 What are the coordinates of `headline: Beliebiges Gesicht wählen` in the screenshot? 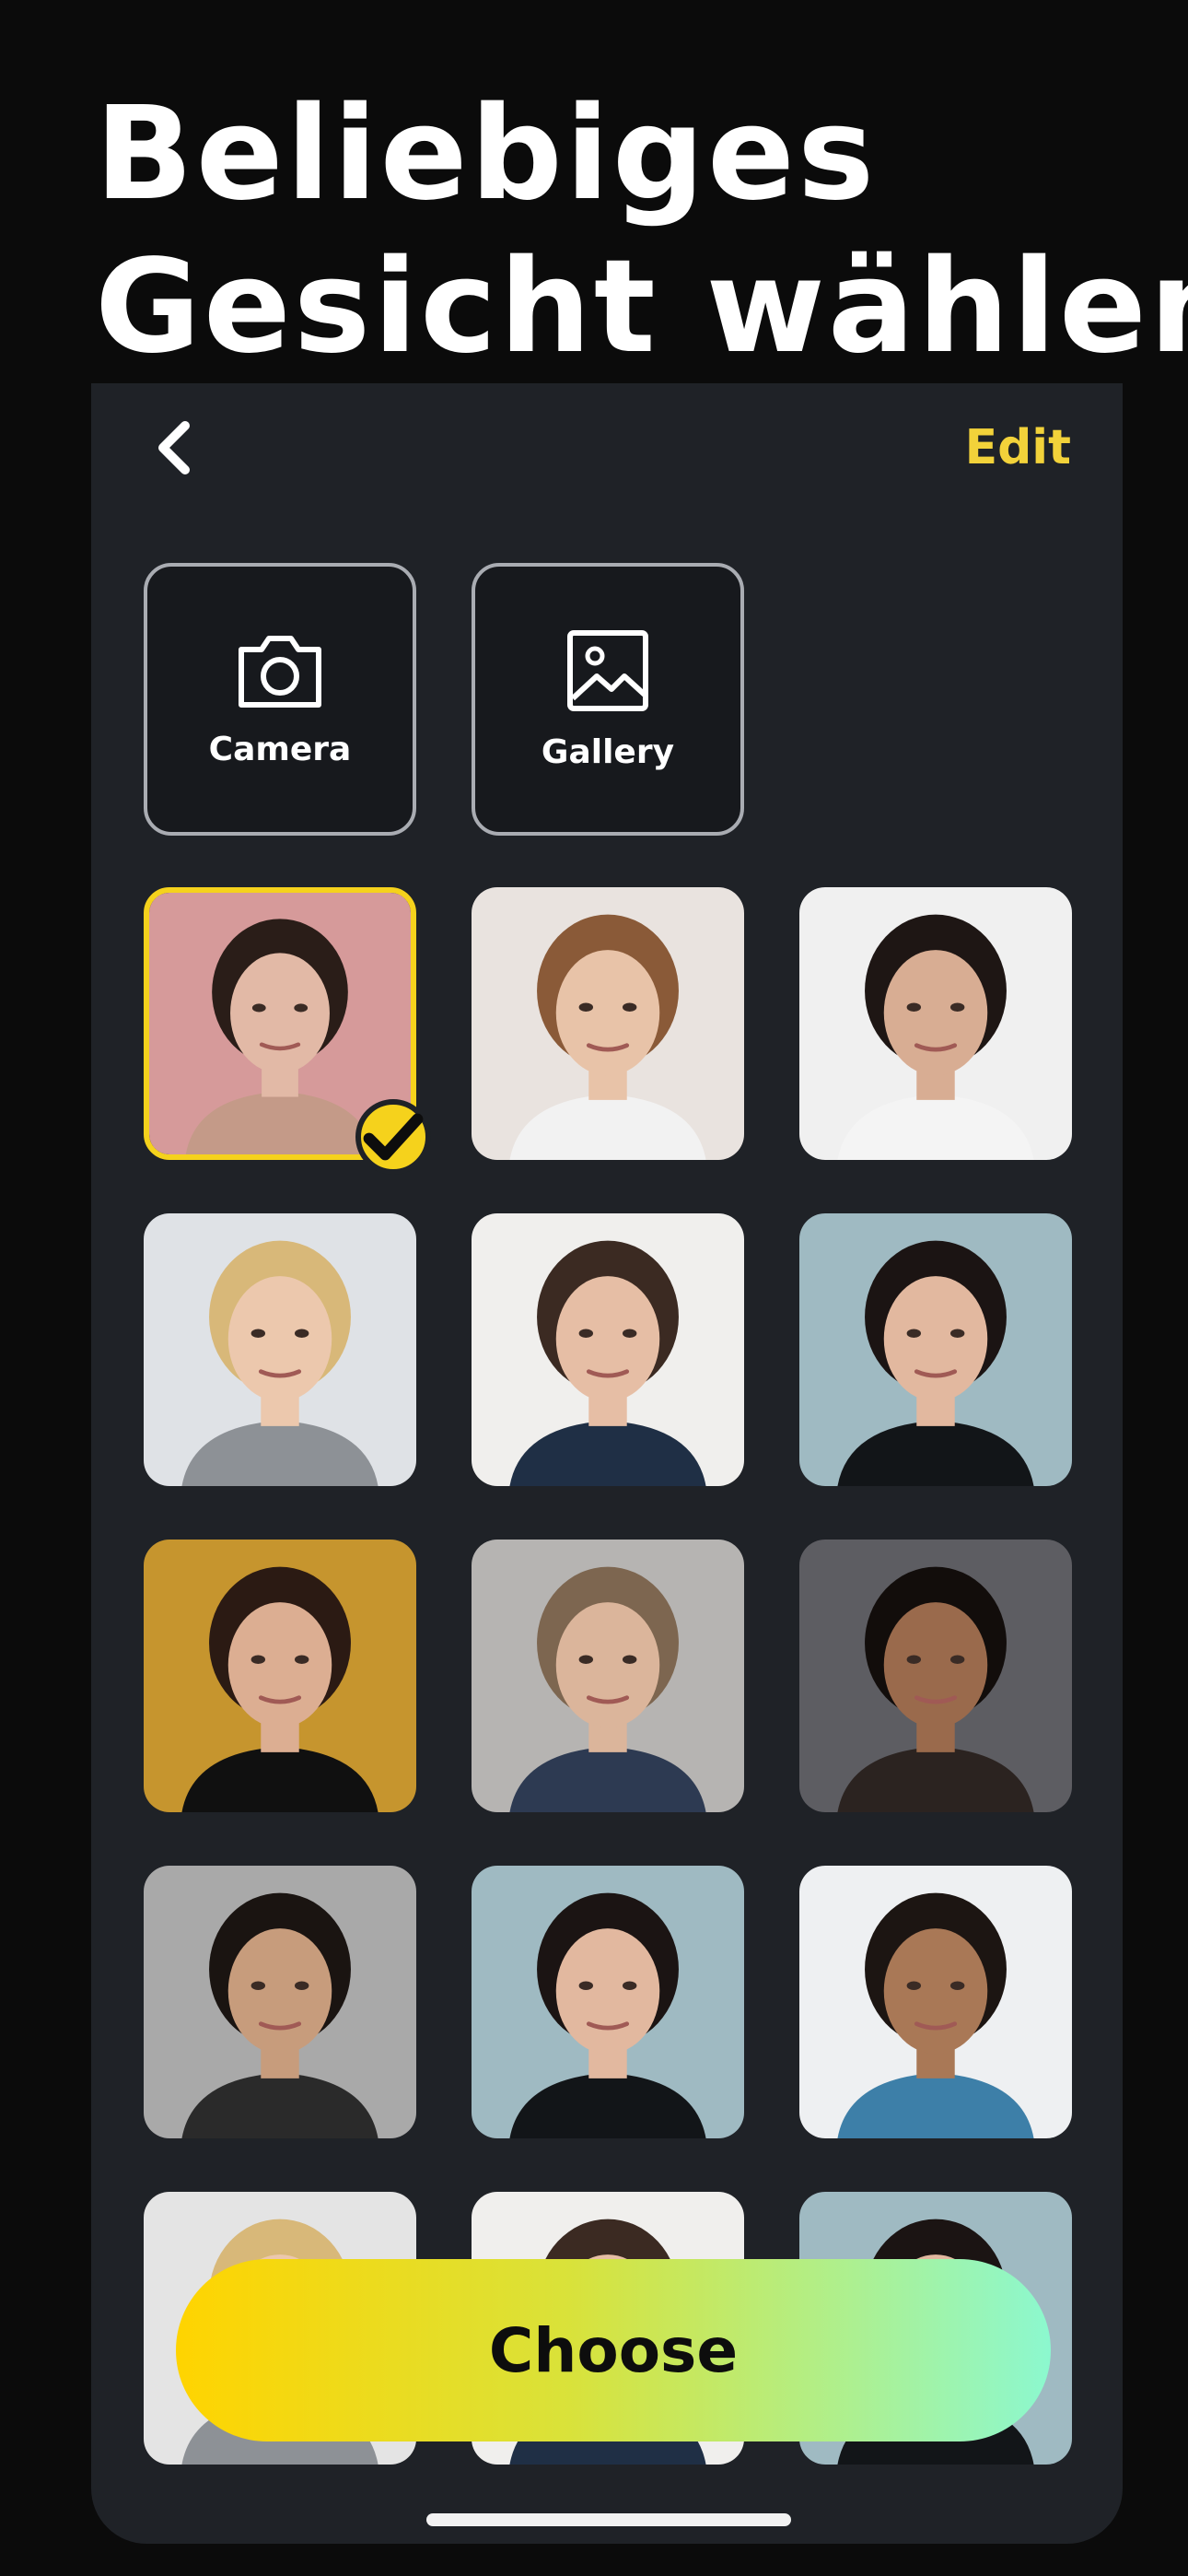 It's located at (641, 231).